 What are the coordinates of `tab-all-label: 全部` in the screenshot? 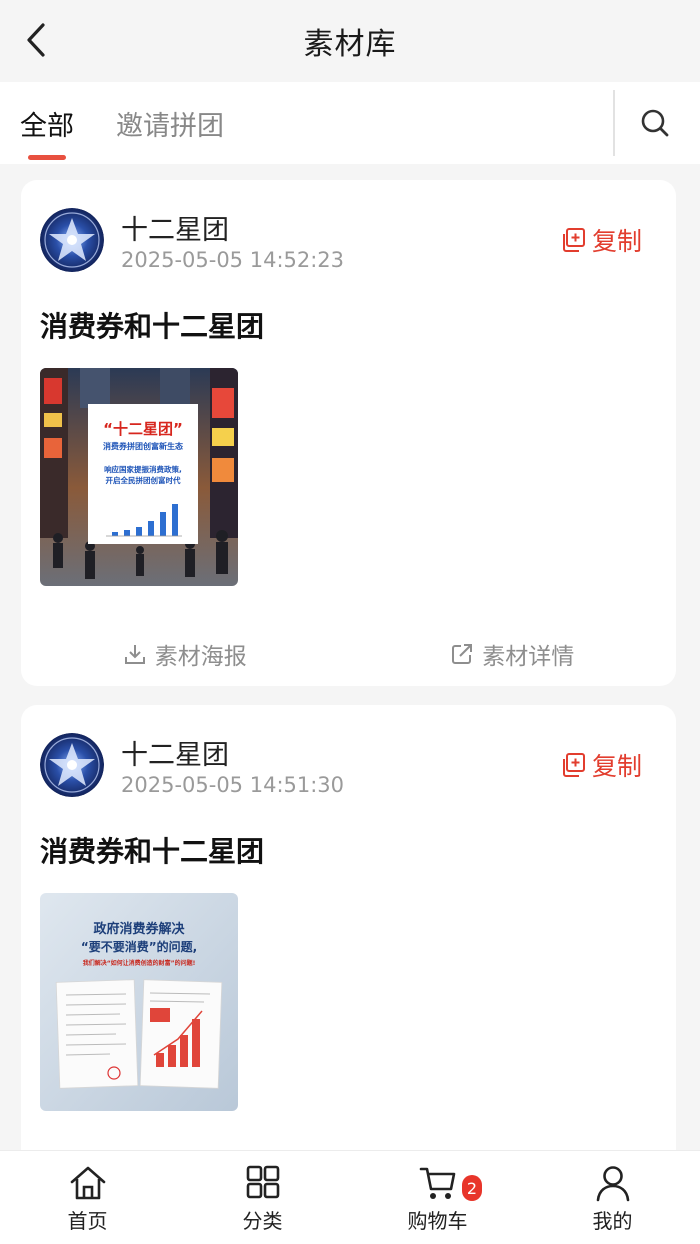 It's located at (47, 126).